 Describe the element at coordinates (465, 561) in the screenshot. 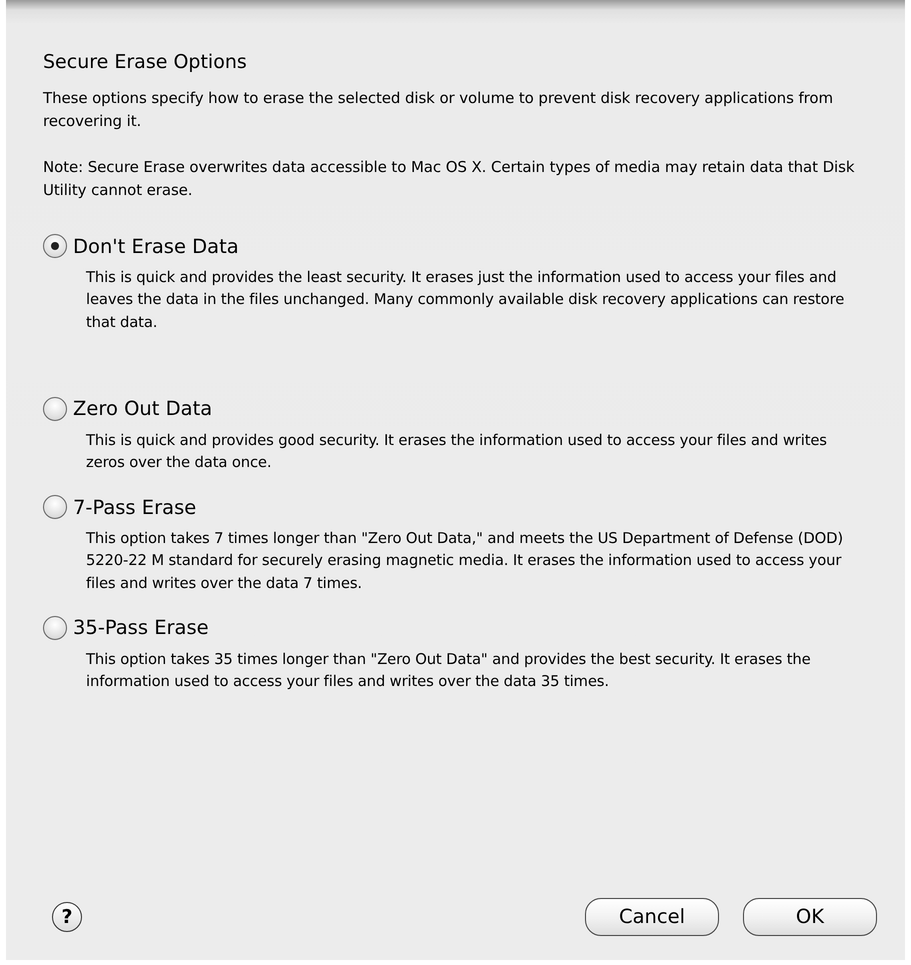

I see `option-description: This option takes 7 times longer than "Zero Out Data," and meets the US Department of Defense (DOD) 5220-22 M standard for securely erasing magnetic media. It erases the information used to access your files and writes over the data 7 times.` at that location.